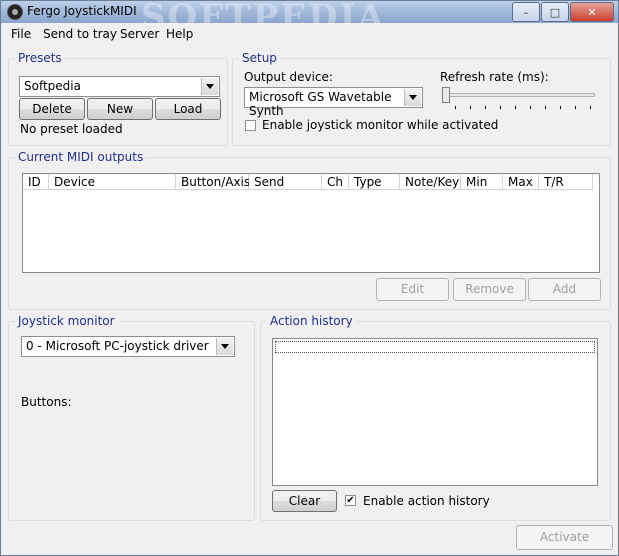 The image size is (619, 556). I want to click on setup-legend: Setup, so click(259, 58).